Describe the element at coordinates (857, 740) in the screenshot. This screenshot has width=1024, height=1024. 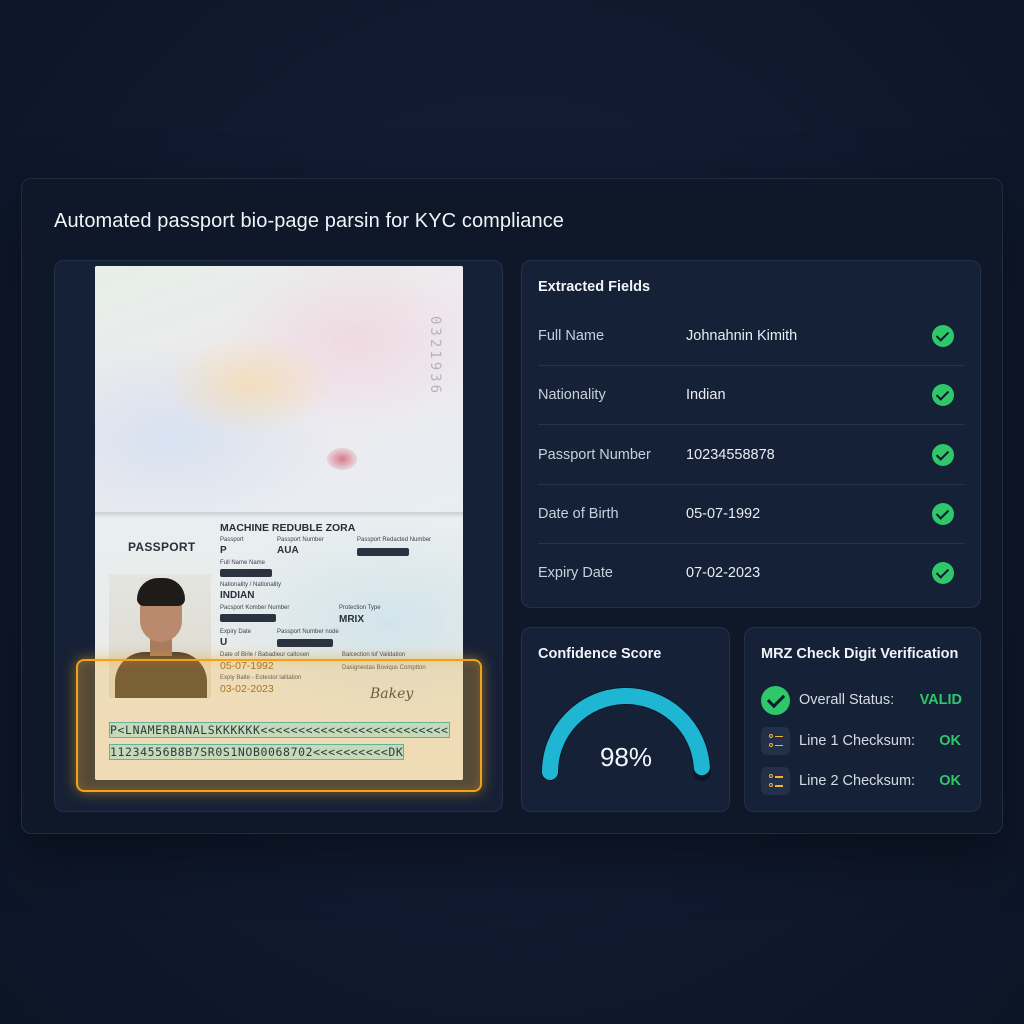
I see `status-label: Line 1 Checksum:` at that location.